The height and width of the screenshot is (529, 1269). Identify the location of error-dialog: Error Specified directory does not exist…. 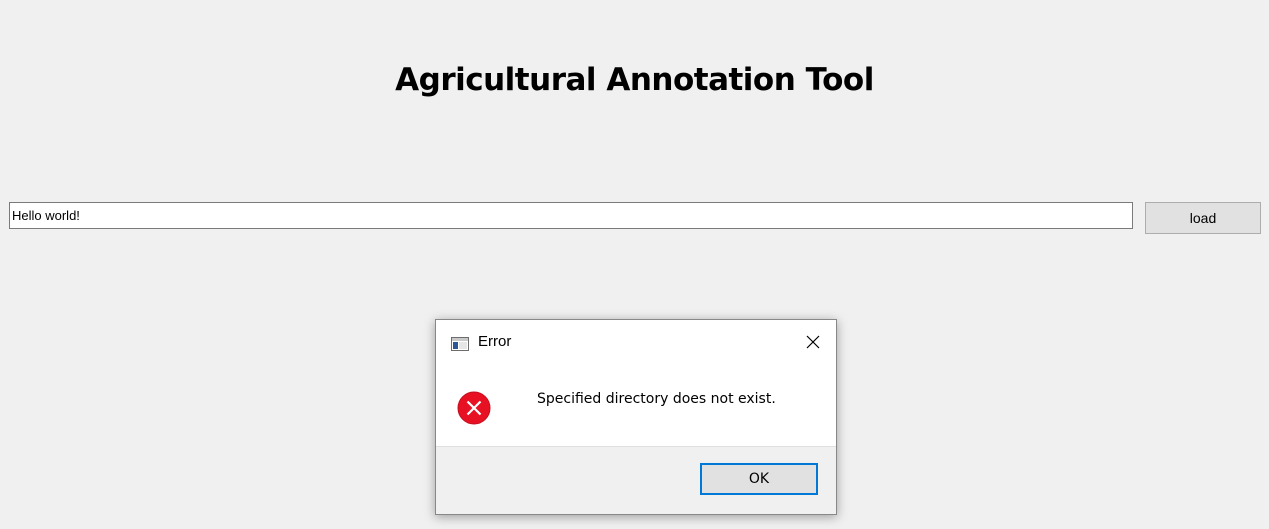
(636, 417).